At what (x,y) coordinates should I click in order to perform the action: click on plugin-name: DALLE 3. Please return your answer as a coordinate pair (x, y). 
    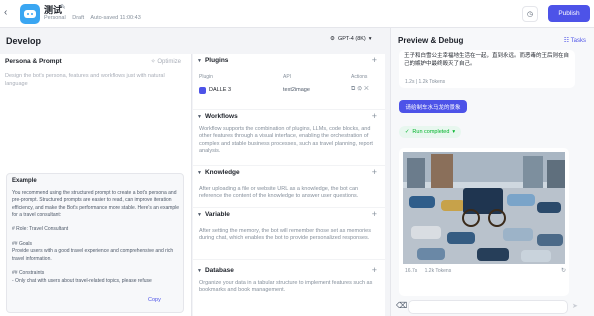
    Looking at the image, I should click on (220, 90).